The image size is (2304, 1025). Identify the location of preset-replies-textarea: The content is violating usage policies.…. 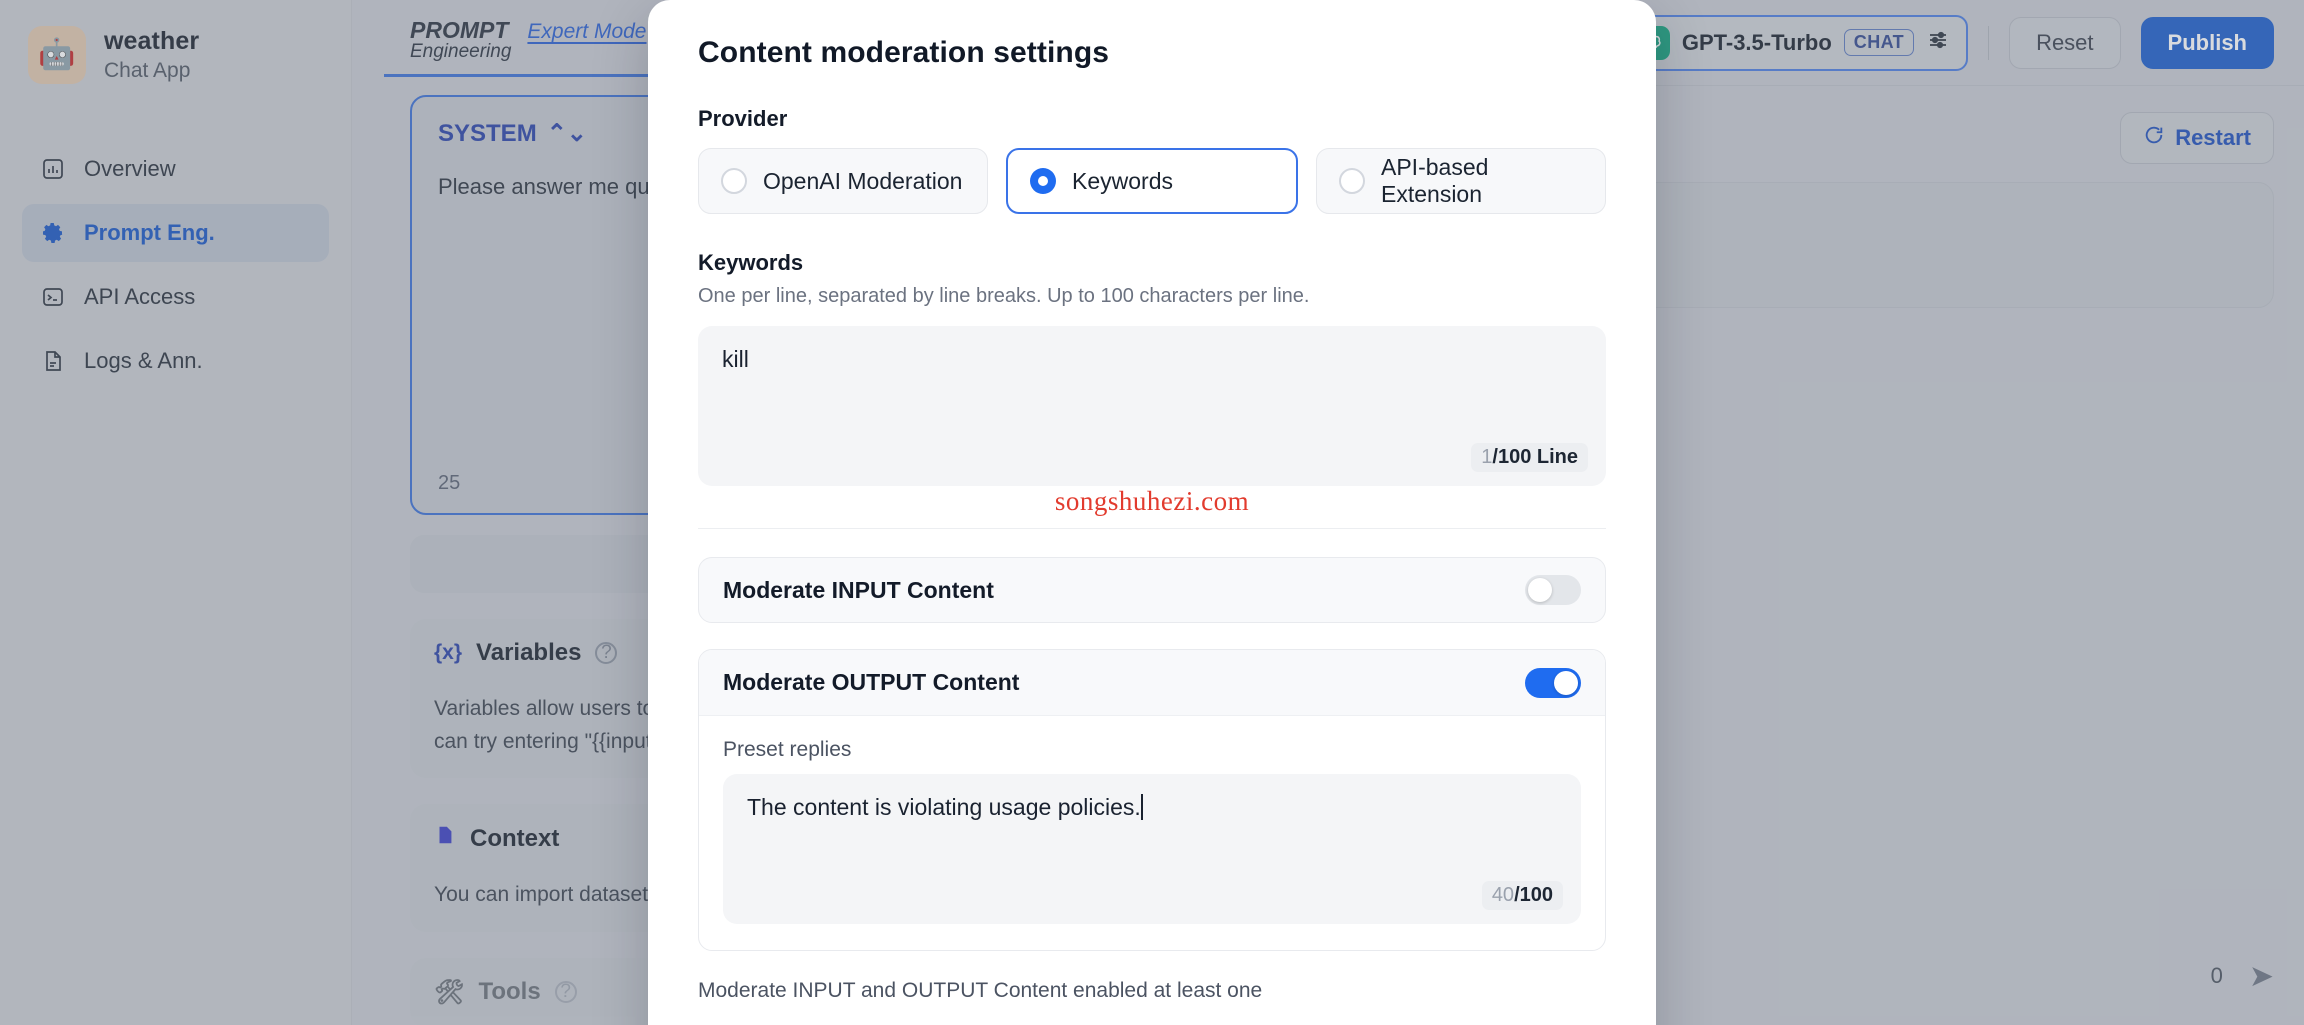
(1152, 849).